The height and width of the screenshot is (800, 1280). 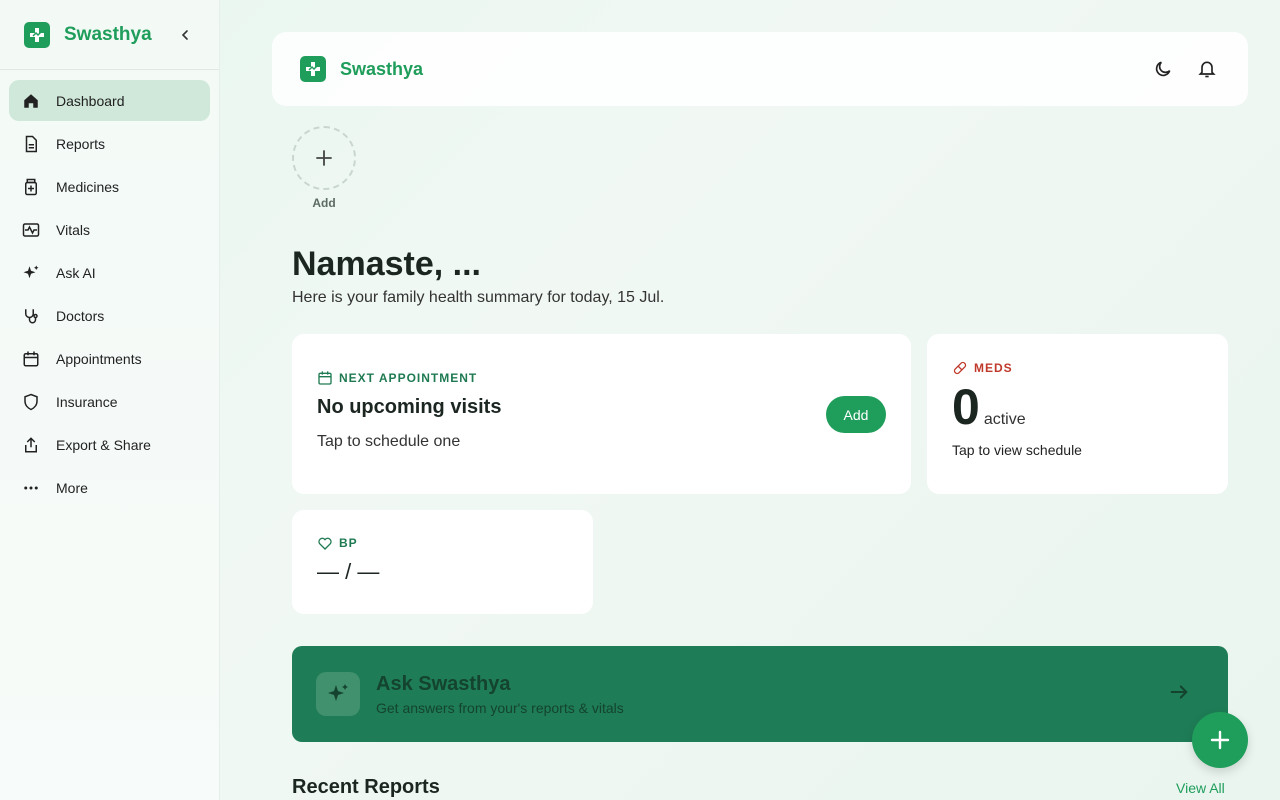 I want to click on appointment-title: No upcoming visits, so click(x=409, y=407).